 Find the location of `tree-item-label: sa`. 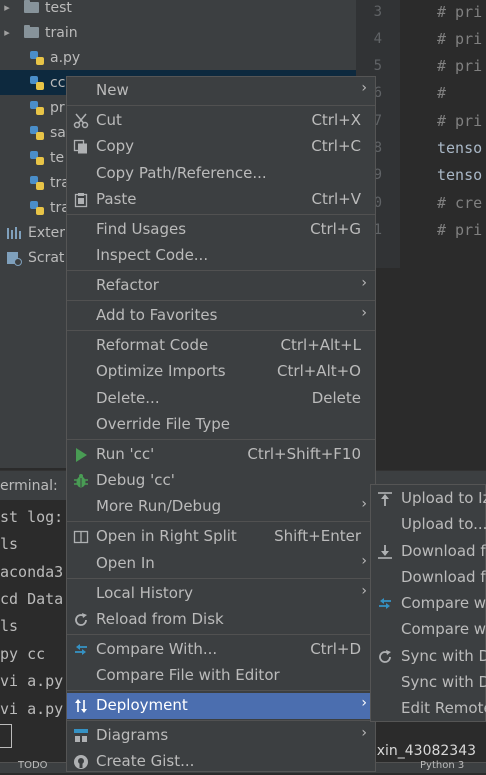

tree-item-label: sa is located at coordinates (58, 132).